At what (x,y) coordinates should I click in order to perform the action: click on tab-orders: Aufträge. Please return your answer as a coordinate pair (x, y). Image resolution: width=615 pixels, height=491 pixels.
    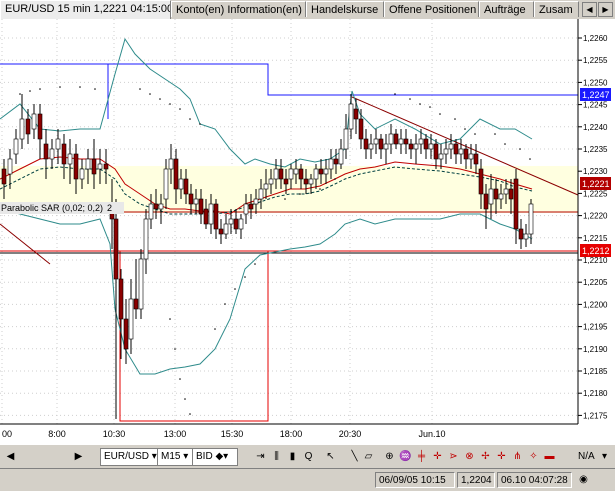
    Looking at the image, I should click on (506, 9).